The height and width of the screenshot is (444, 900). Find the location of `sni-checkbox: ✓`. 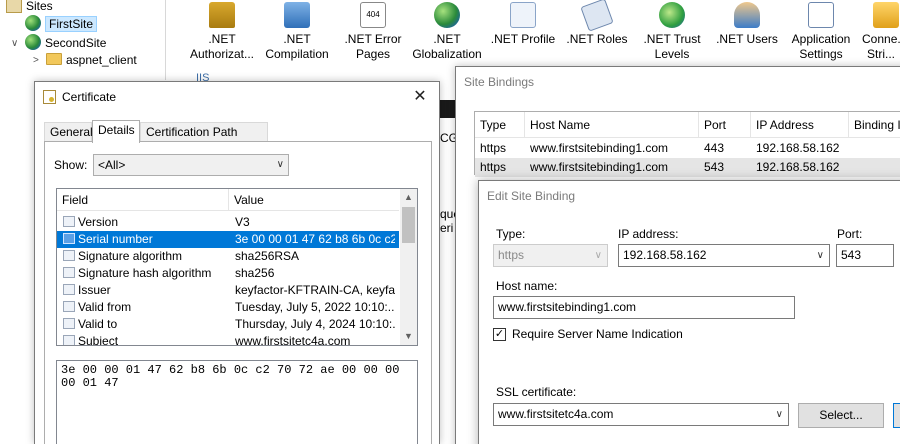

sni-checkbox: ✓ is located at coordinates (499, 334).